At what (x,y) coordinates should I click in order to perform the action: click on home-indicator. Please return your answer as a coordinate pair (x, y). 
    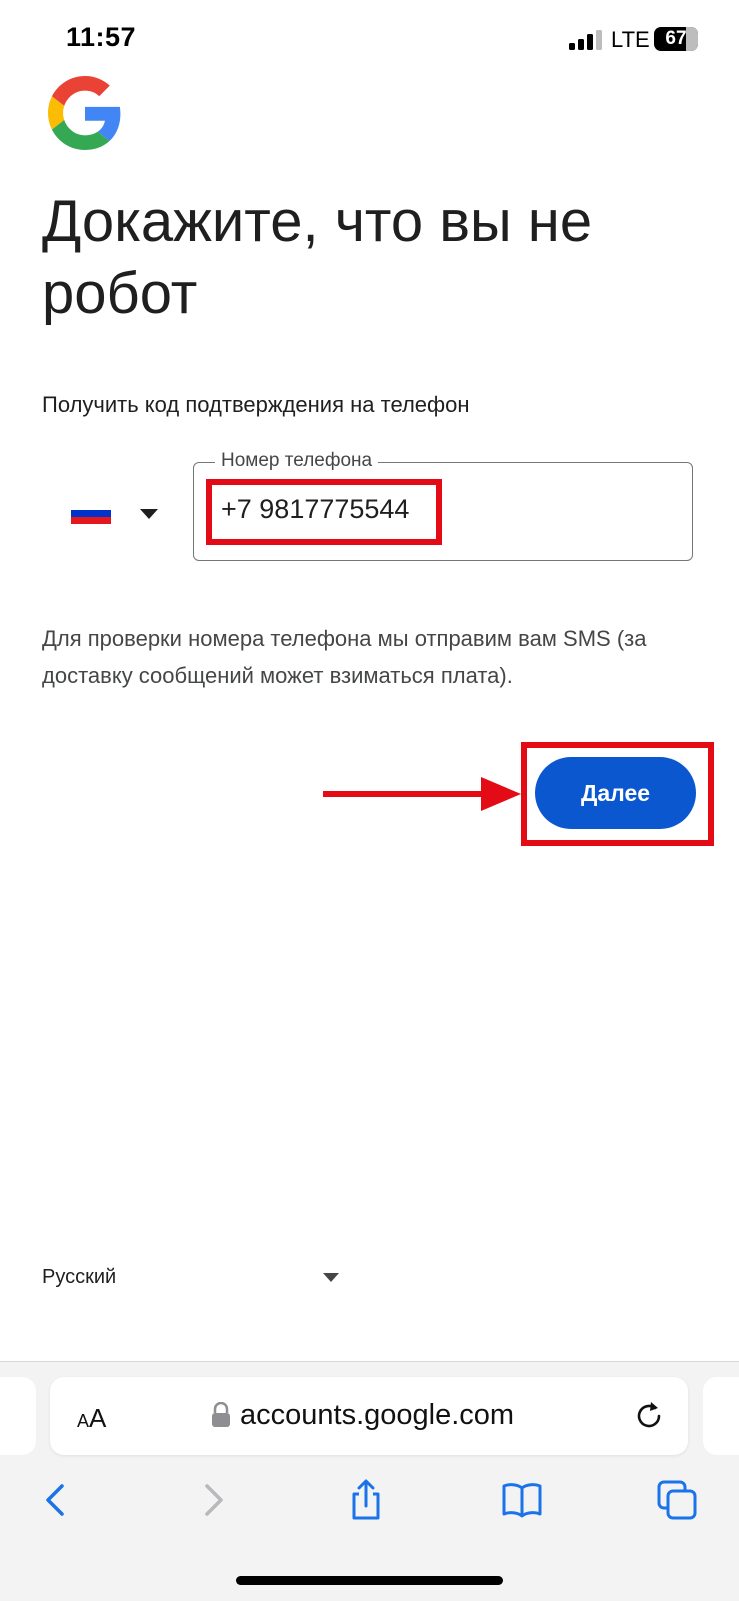
    Looking at the image, I should click on (369, 1580).